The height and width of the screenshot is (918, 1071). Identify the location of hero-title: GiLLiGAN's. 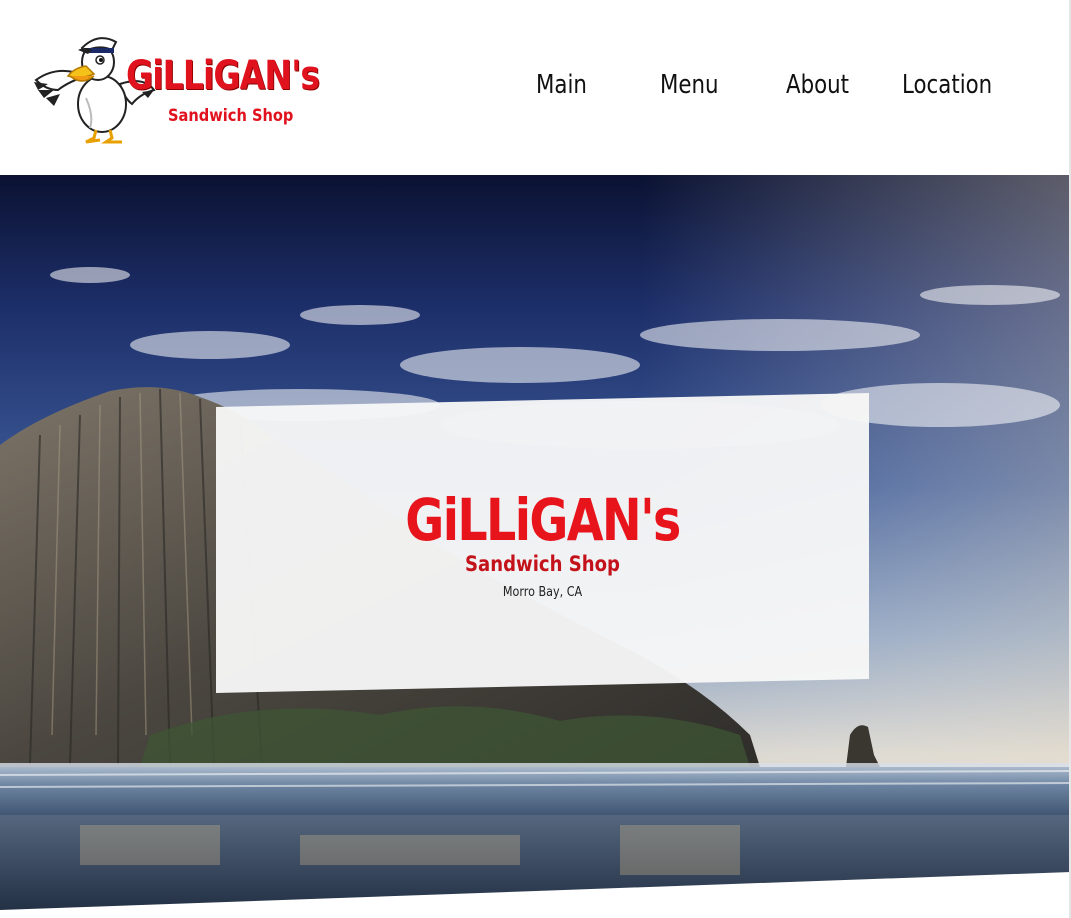
(543, 520).